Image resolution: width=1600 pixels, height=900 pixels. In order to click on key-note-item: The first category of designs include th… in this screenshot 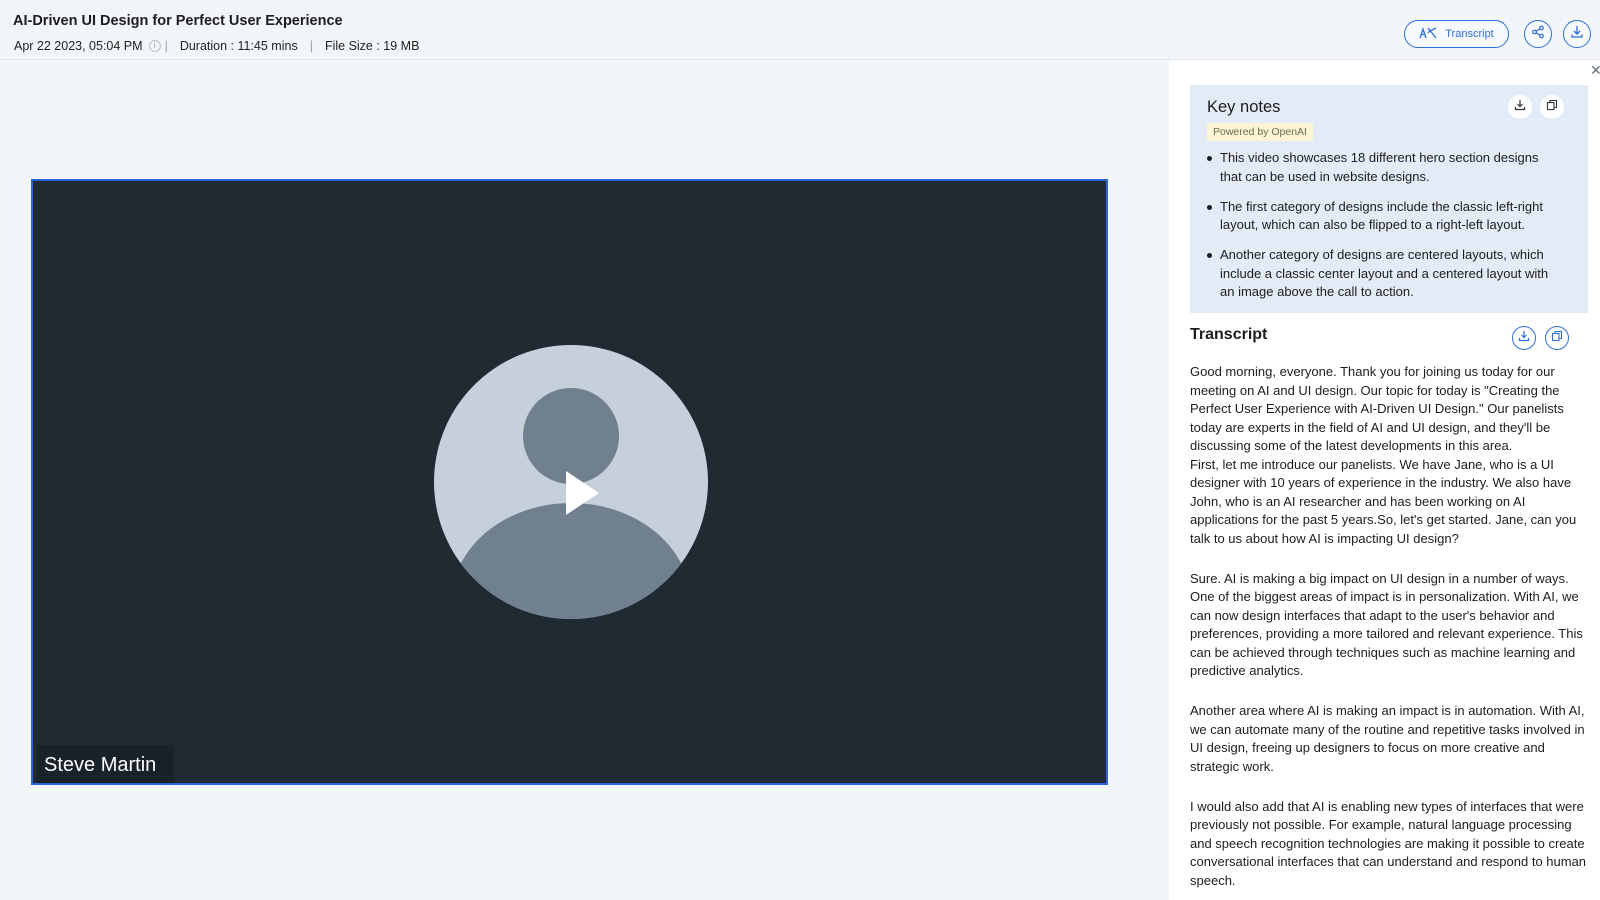, I will do `click(1383, 216)`.